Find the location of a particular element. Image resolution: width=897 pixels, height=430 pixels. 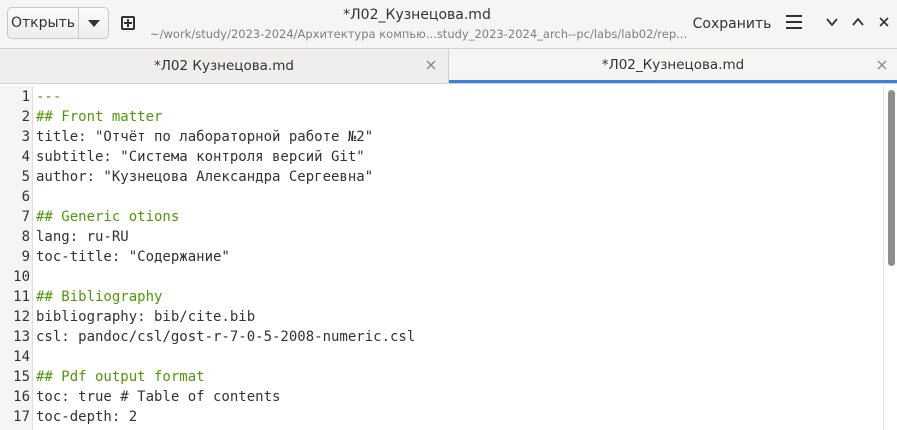

line-number: 5 is located at coordinates (25, 177).